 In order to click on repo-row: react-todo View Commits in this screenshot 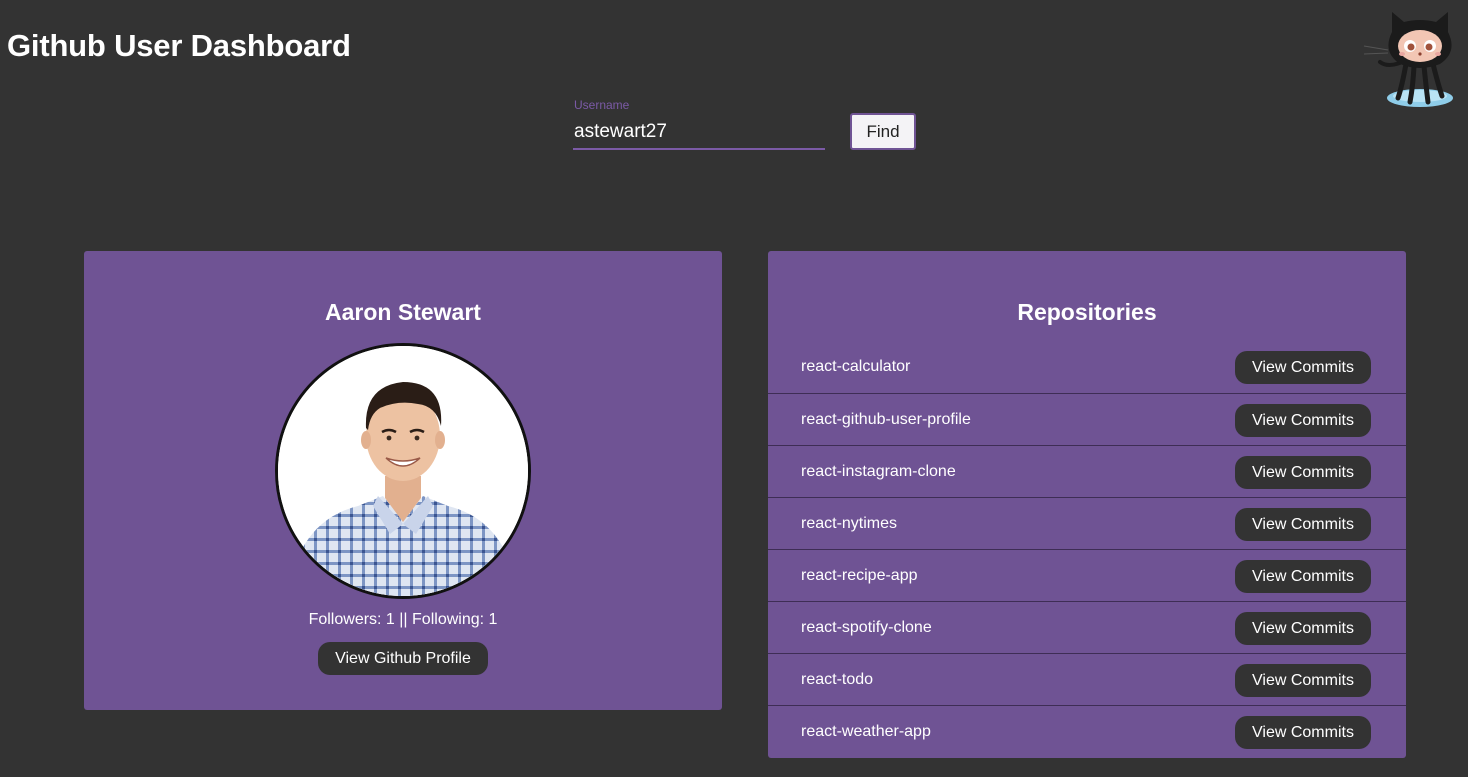, I will do `click(1087, 679)`.